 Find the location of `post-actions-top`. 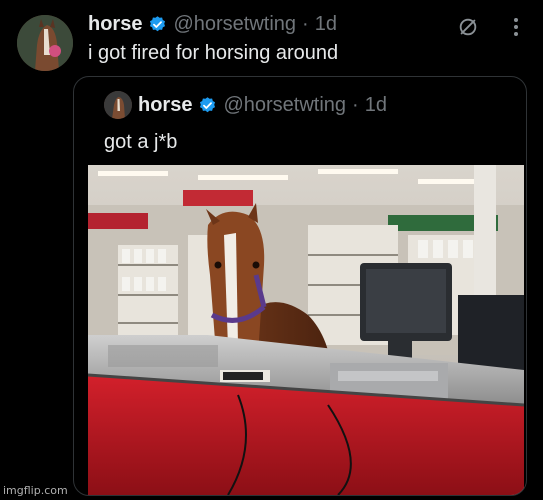

post-actions-top is located at coordinates (492, 27).